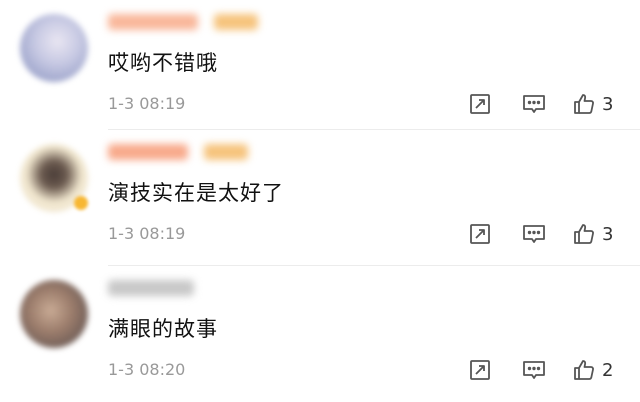 The height and width of the screenshot is (402, 640). Describe the element at coordinates (554, 370) in the screenshot. I see `comment-actions: 2` at that location.